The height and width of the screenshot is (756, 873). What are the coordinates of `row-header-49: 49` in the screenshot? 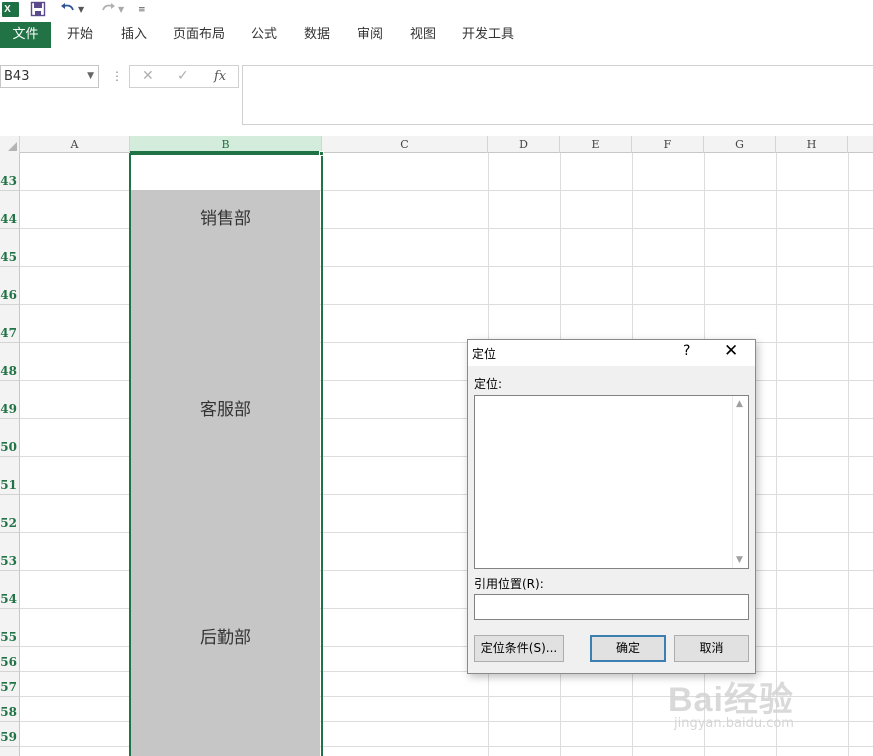 It's located at (10, 400).